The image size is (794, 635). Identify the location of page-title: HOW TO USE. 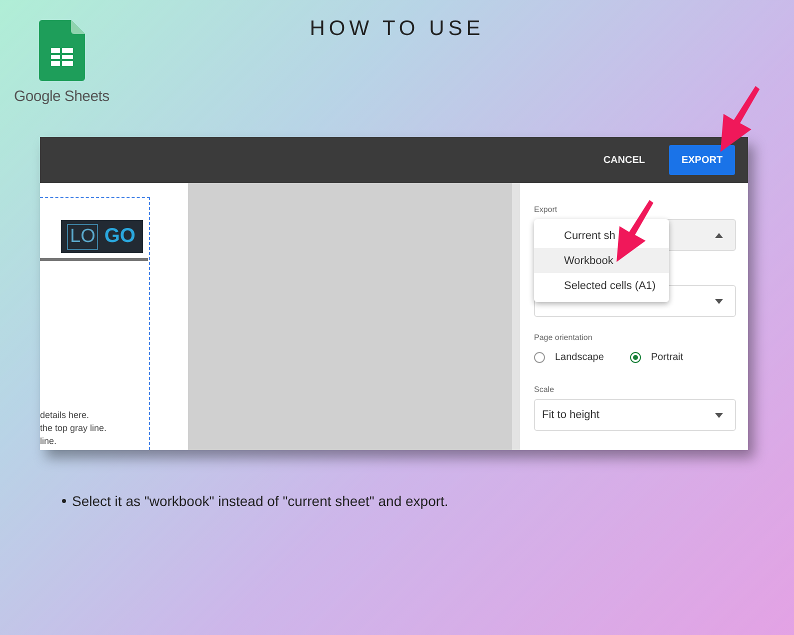
(397, 29).